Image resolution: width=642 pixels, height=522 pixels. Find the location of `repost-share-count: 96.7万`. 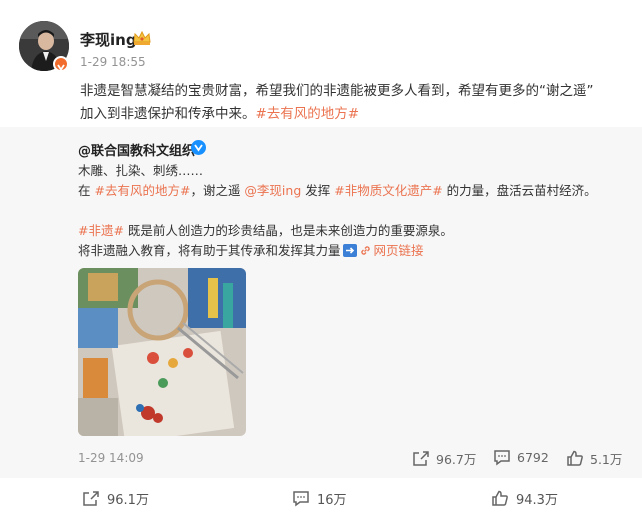

repost-share-count: 96.7万 is located at coordinates (444, 458).